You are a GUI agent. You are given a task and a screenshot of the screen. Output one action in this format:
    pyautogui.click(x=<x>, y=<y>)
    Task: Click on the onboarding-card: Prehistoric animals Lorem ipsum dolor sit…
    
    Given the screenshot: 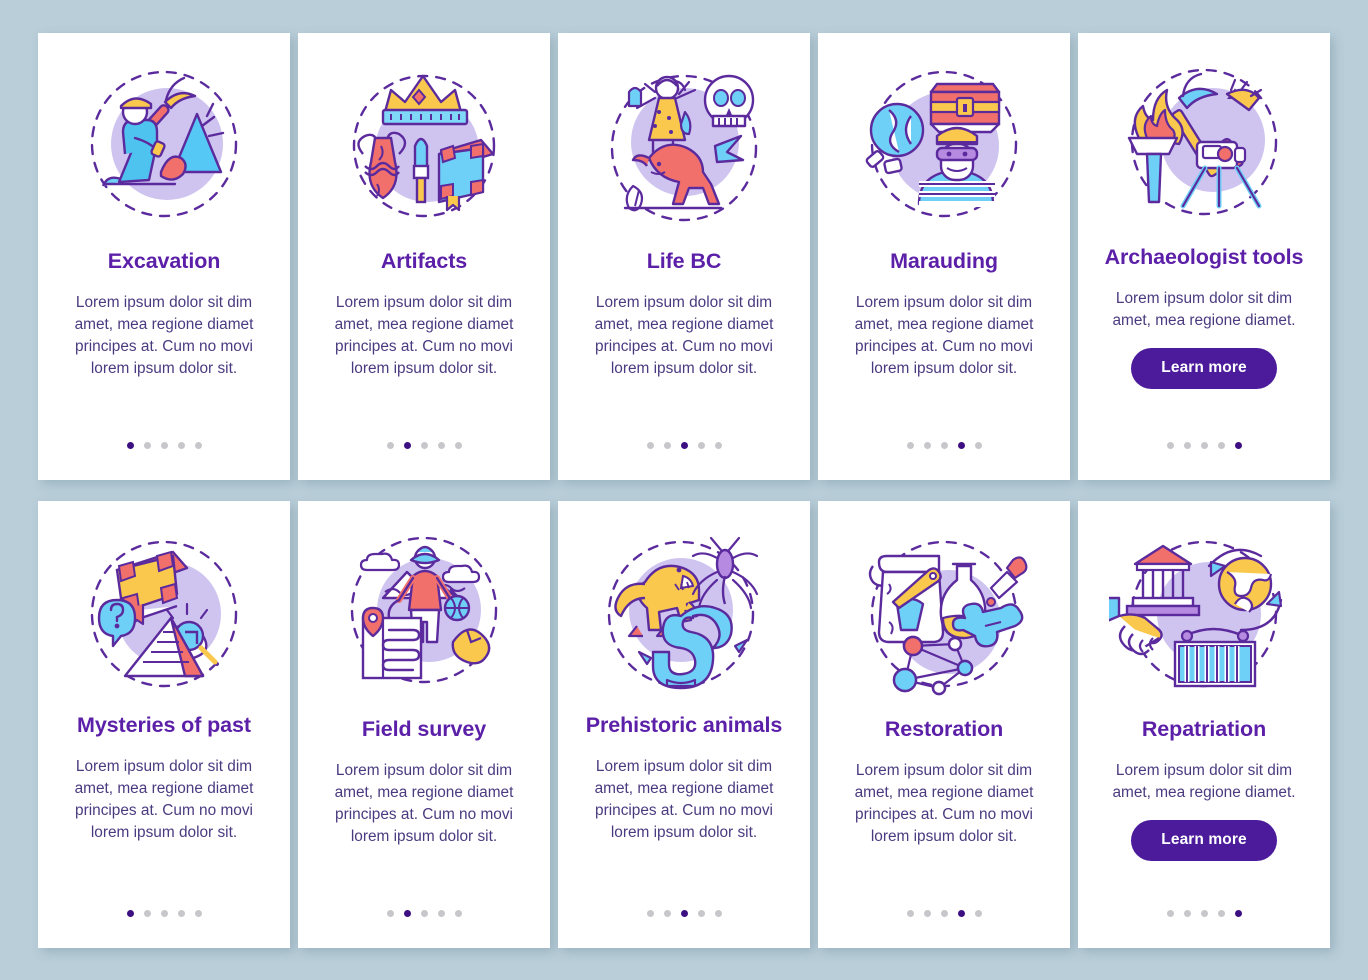 What is the action you would take?
    pyautogui.click(x=684, y=724)
    